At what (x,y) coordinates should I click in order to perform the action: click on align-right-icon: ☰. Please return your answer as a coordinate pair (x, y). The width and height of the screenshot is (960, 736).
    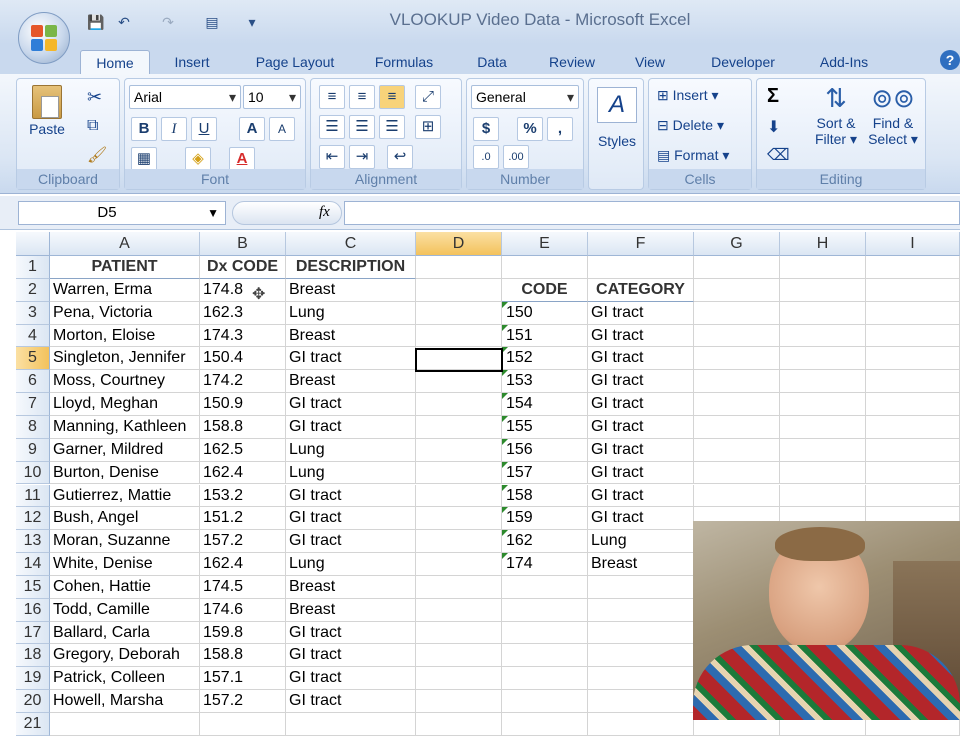
    Looking at the image, I should click on (392, 127).